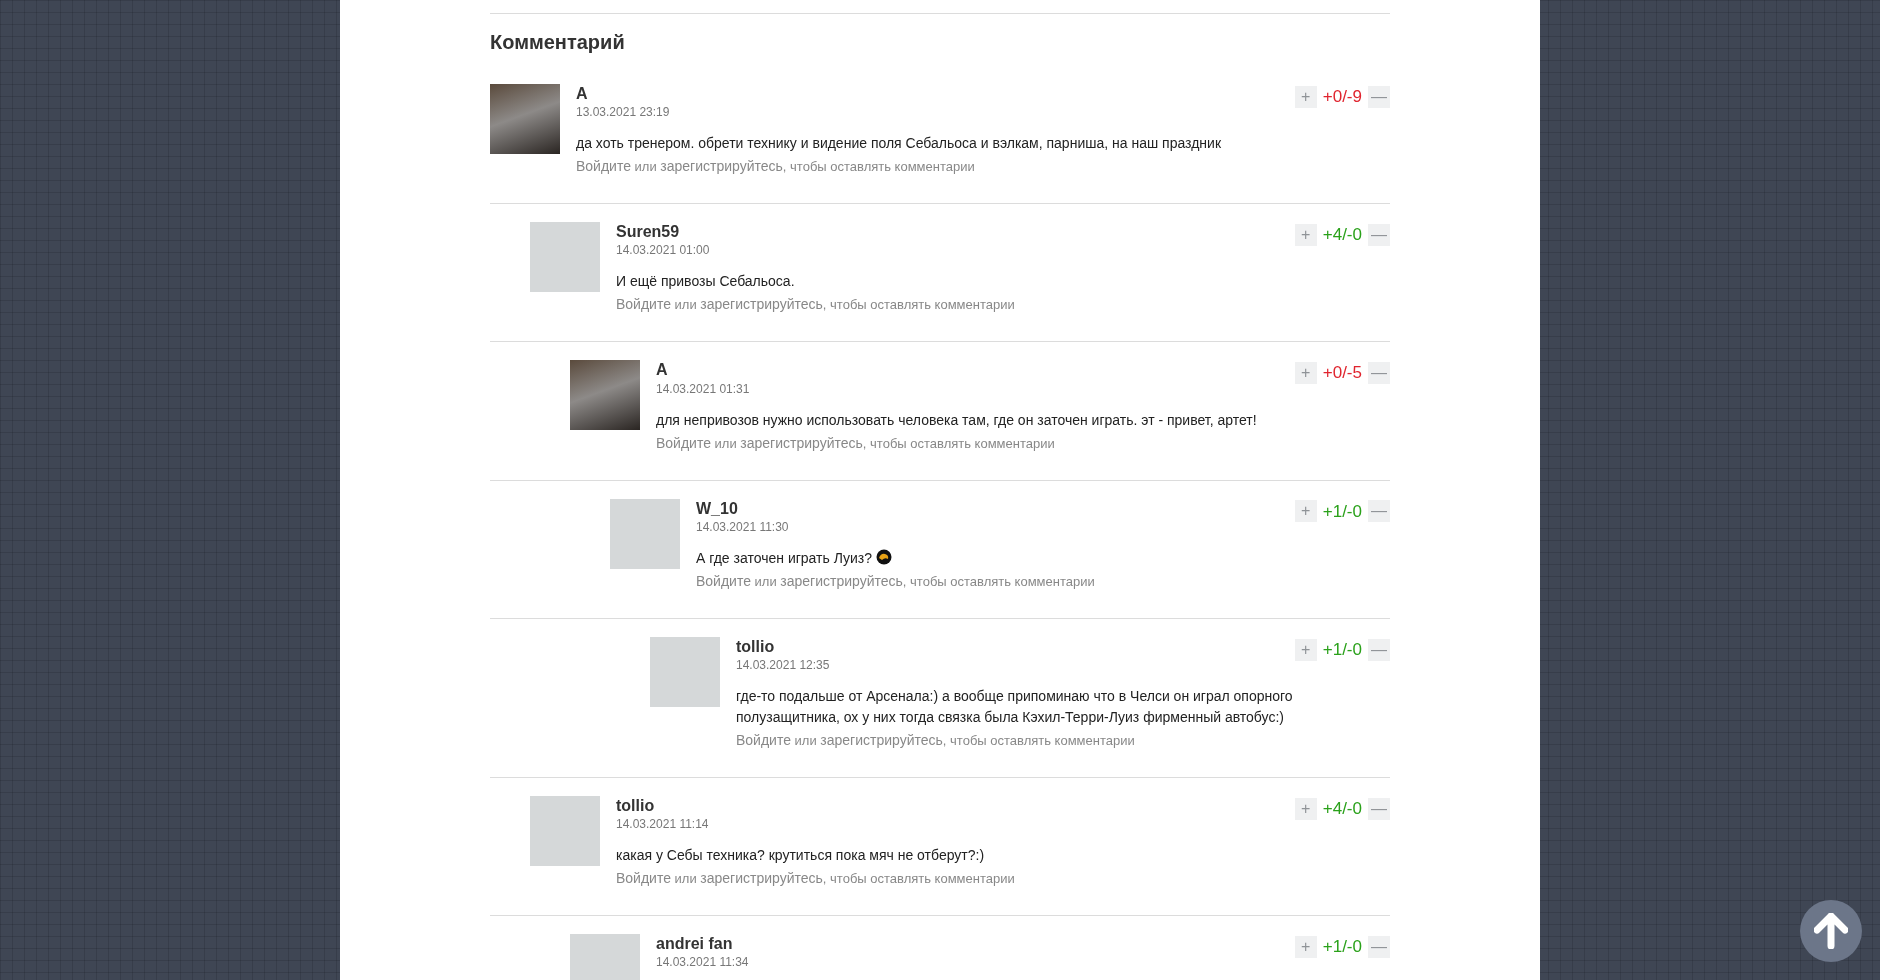 This screenshot has width=1880, height=980. I want to click on comment-date: 14.03.2021 11:30, so click(742, 527).